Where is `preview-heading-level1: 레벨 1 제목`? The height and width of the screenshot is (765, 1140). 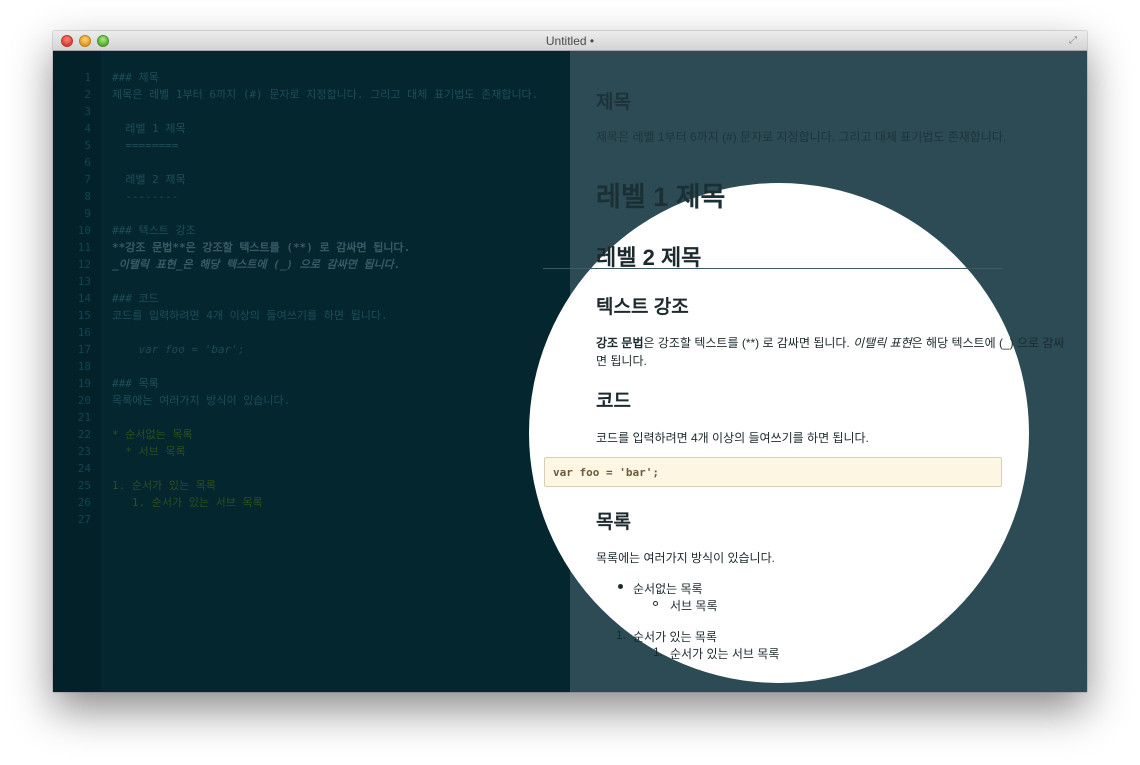
preview-heading-level1: 레벨 1 제목 is located at coordinates (661, 197).